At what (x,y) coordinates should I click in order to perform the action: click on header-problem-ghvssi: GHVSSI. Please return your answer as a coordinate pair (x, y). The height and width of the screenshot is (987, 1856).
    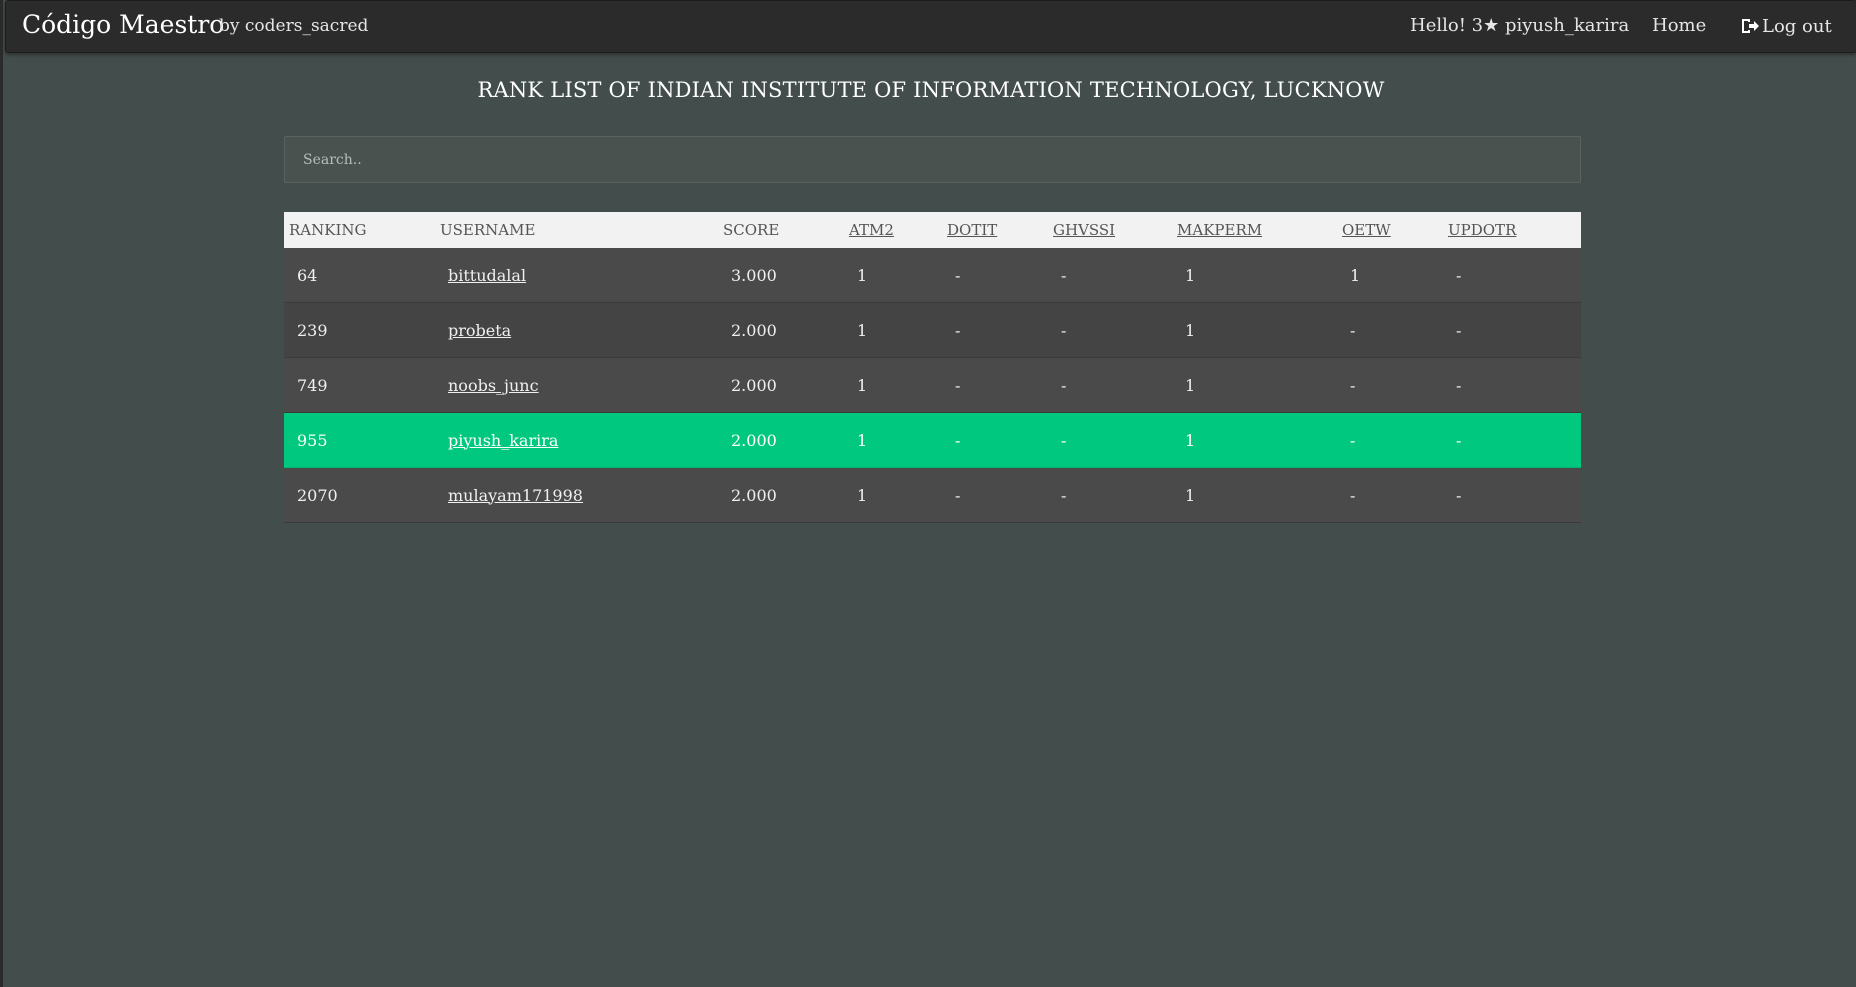
    Looking at the image, I should click on (1110, 230).